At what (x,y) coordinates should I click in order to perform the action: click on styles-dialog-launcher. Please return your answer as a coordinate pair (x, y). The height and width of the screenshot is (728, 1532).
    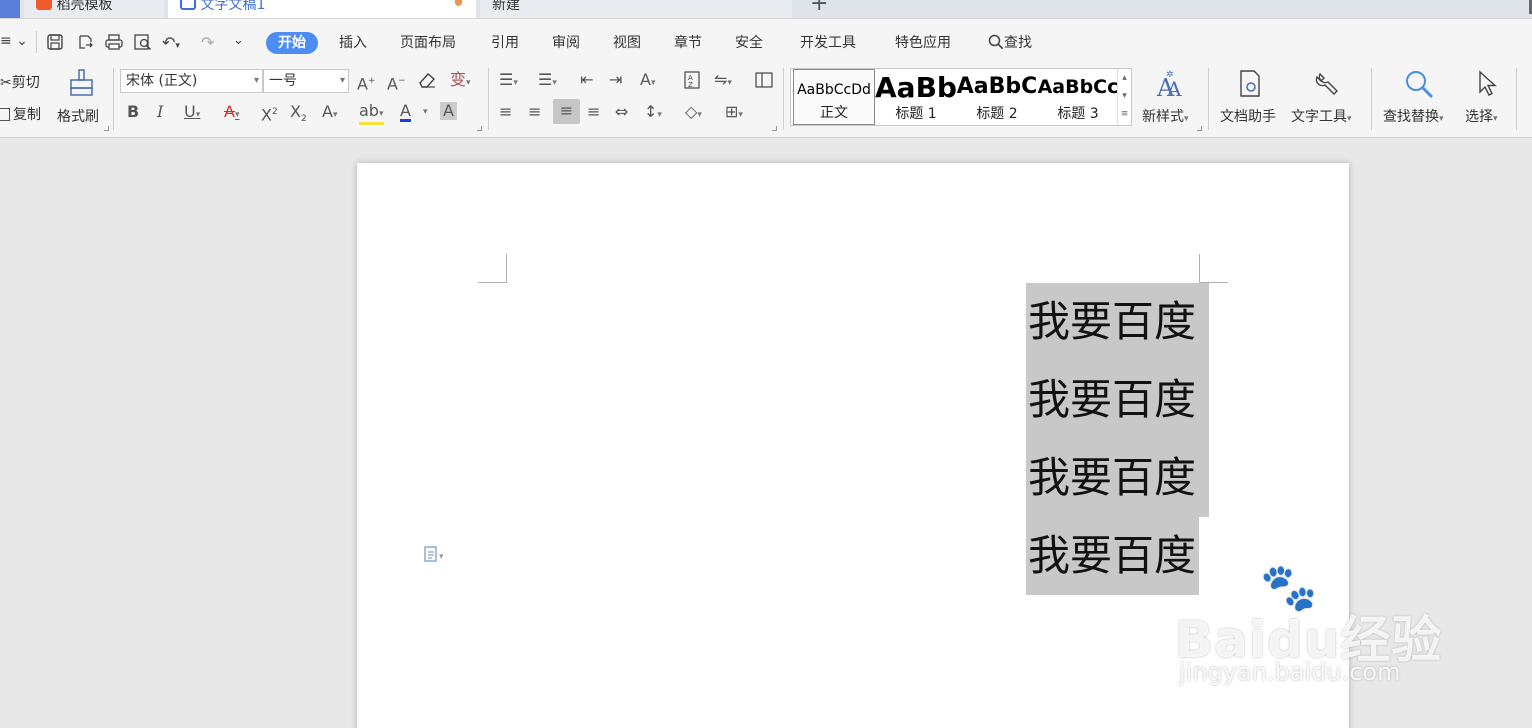
    Looking at the image, I should click on (1199, 128).